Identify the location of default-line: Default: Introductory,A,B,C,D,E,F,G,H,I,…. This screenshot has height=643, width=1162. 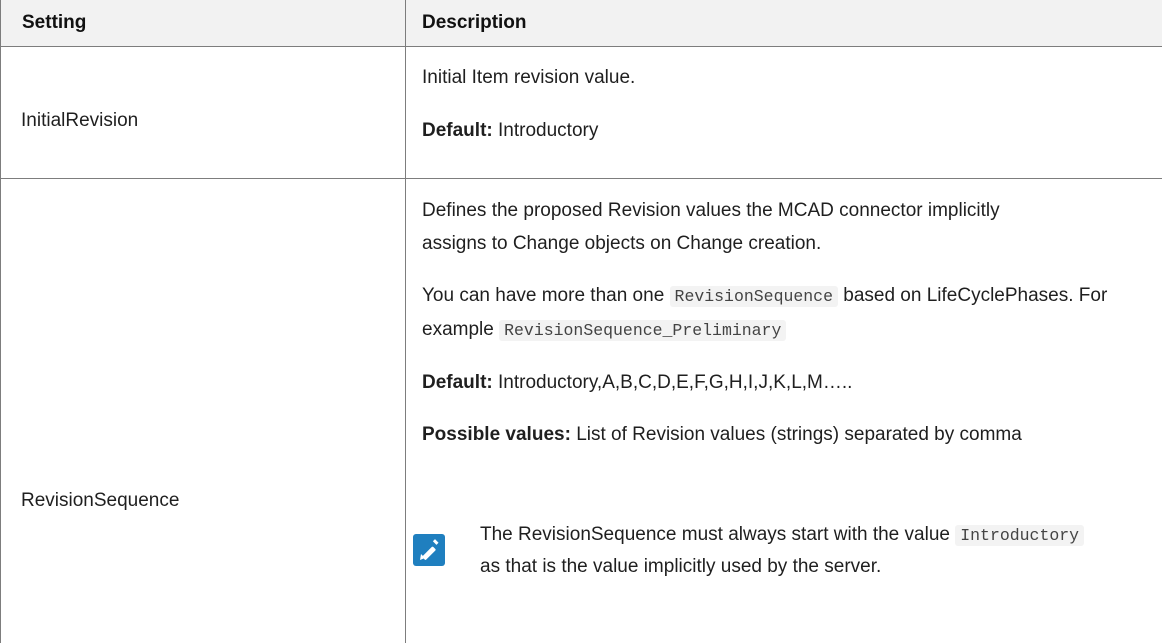
(782, 382).